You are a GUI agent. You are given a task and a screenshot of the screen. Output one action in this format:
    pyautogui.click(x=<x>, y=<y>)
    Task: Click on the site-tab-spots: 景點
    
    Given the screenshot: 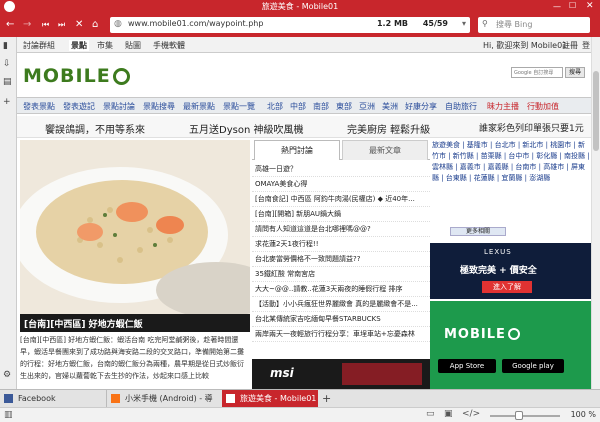 What is the action you would take?
    pyautogui.click(x=79, y=45)
    